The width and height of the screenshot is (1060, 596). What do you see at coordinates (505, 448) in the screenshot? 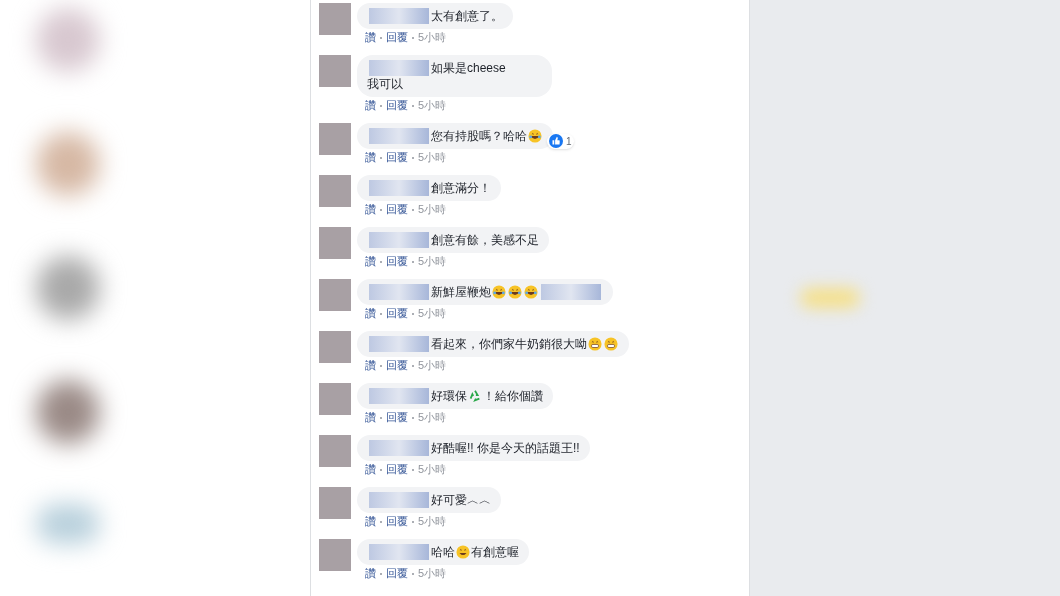
I see `comment-text: 好酷喔!! 你是今天的話題王!!` at bounding box center [505, 448].